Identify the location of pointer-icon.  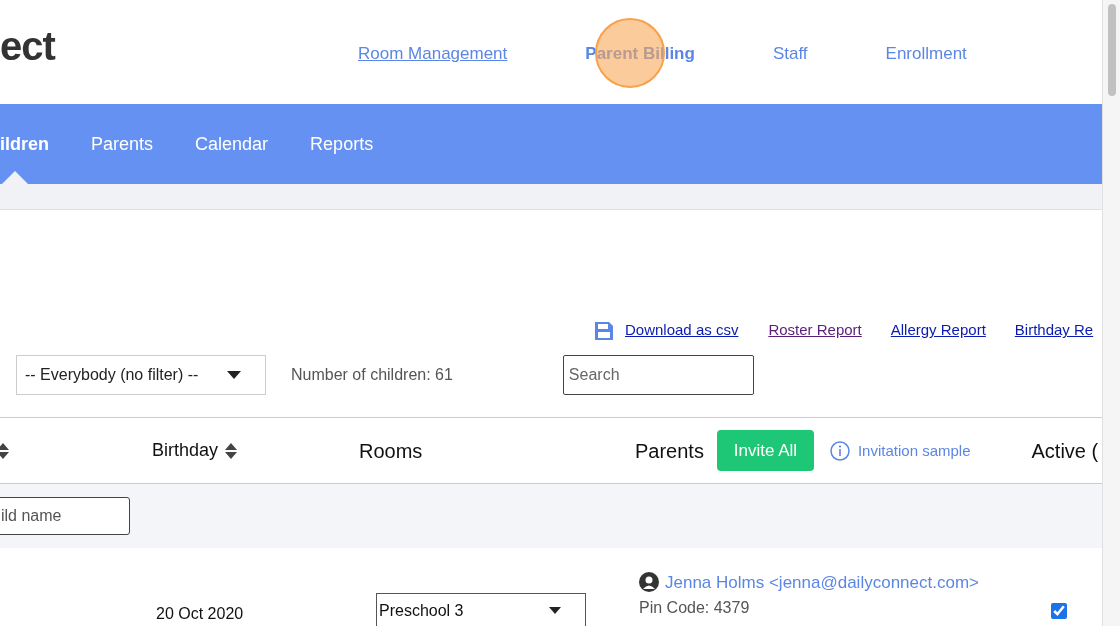
(15, 177).